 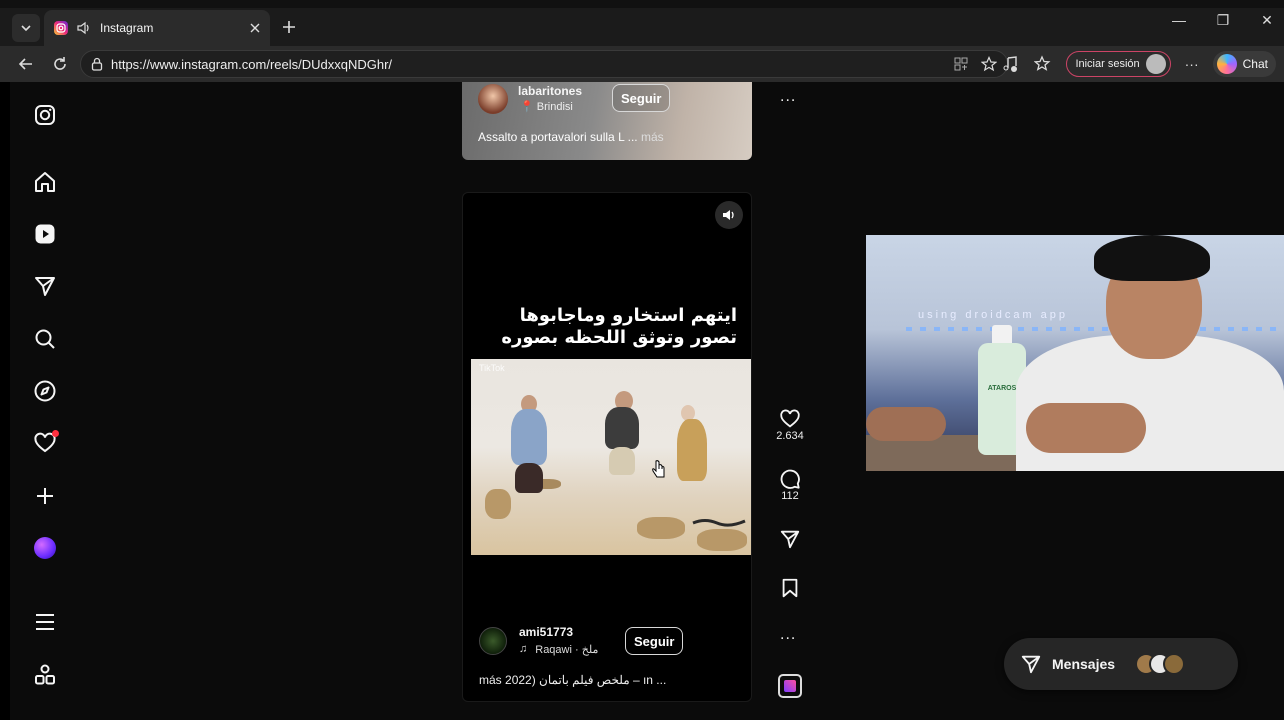 What do you see at coordinates (493, 641) in the screenshot?
I see `reel-author-avatar` at bounding box center [493, 641].